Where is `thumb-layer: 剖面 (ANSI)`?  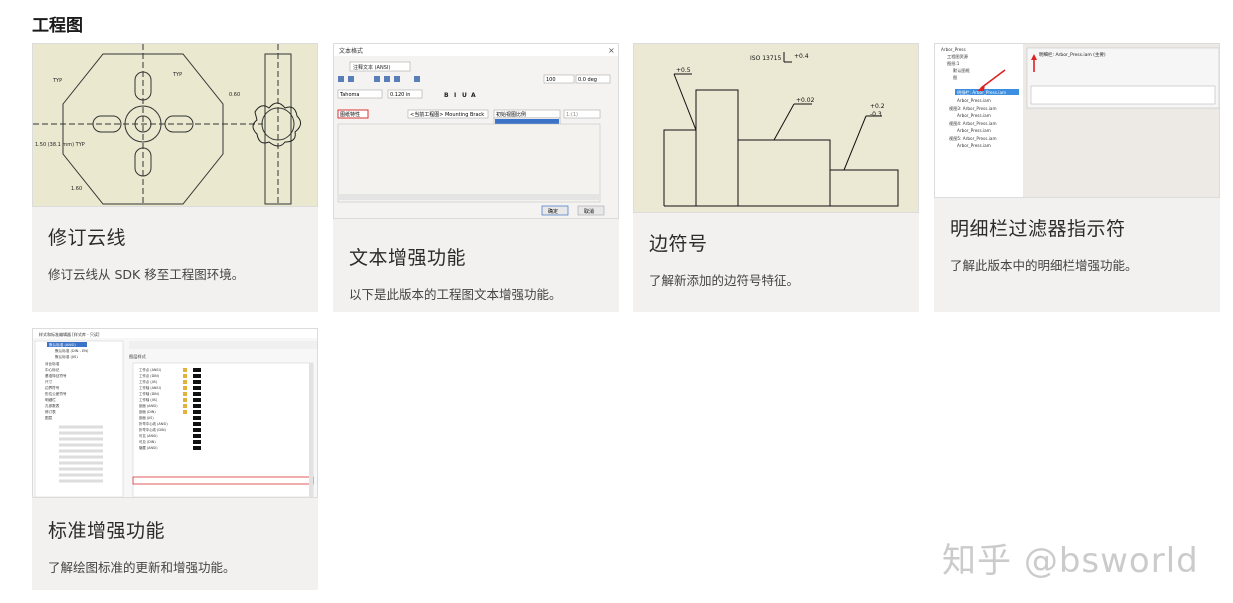 thumb-layer: 剖面 (ANSI) is located at coordinates (148, 405).